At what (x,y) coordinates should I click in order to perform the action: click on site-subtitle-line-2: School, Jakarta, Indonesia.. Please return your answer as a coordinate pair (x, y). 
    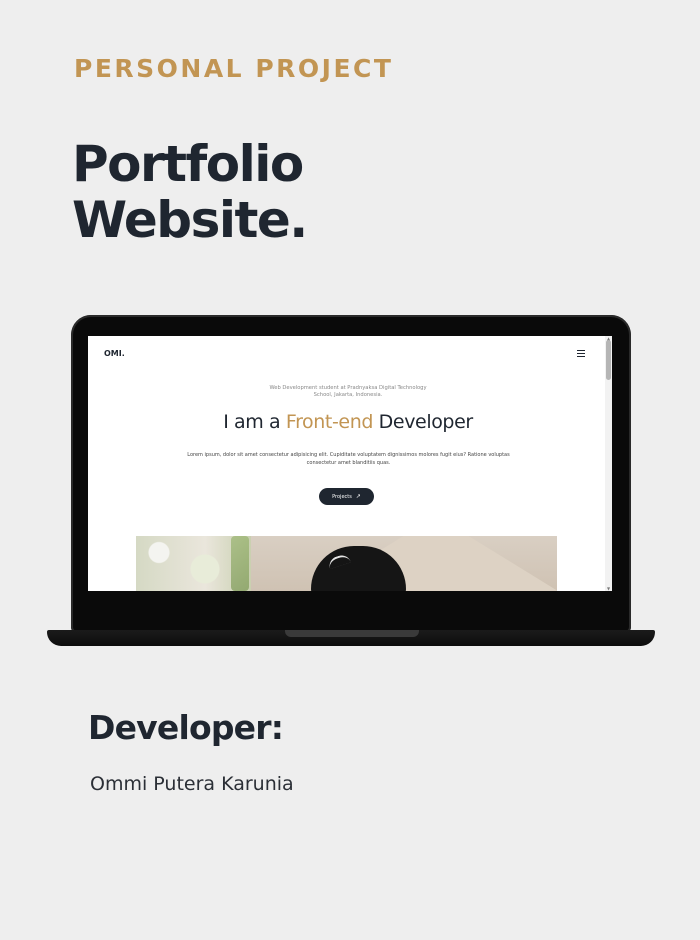
    Looking at the image, I should click on (348, 395).